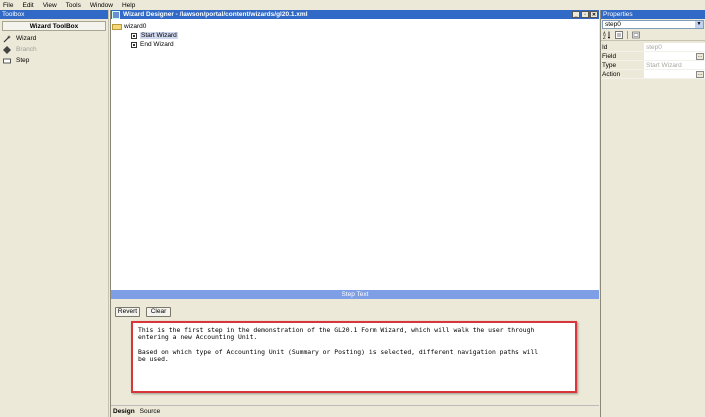 Image resolution: width=705 pixels, height=417 pixels. I want to click on property-value: step0, so click(674, 47).